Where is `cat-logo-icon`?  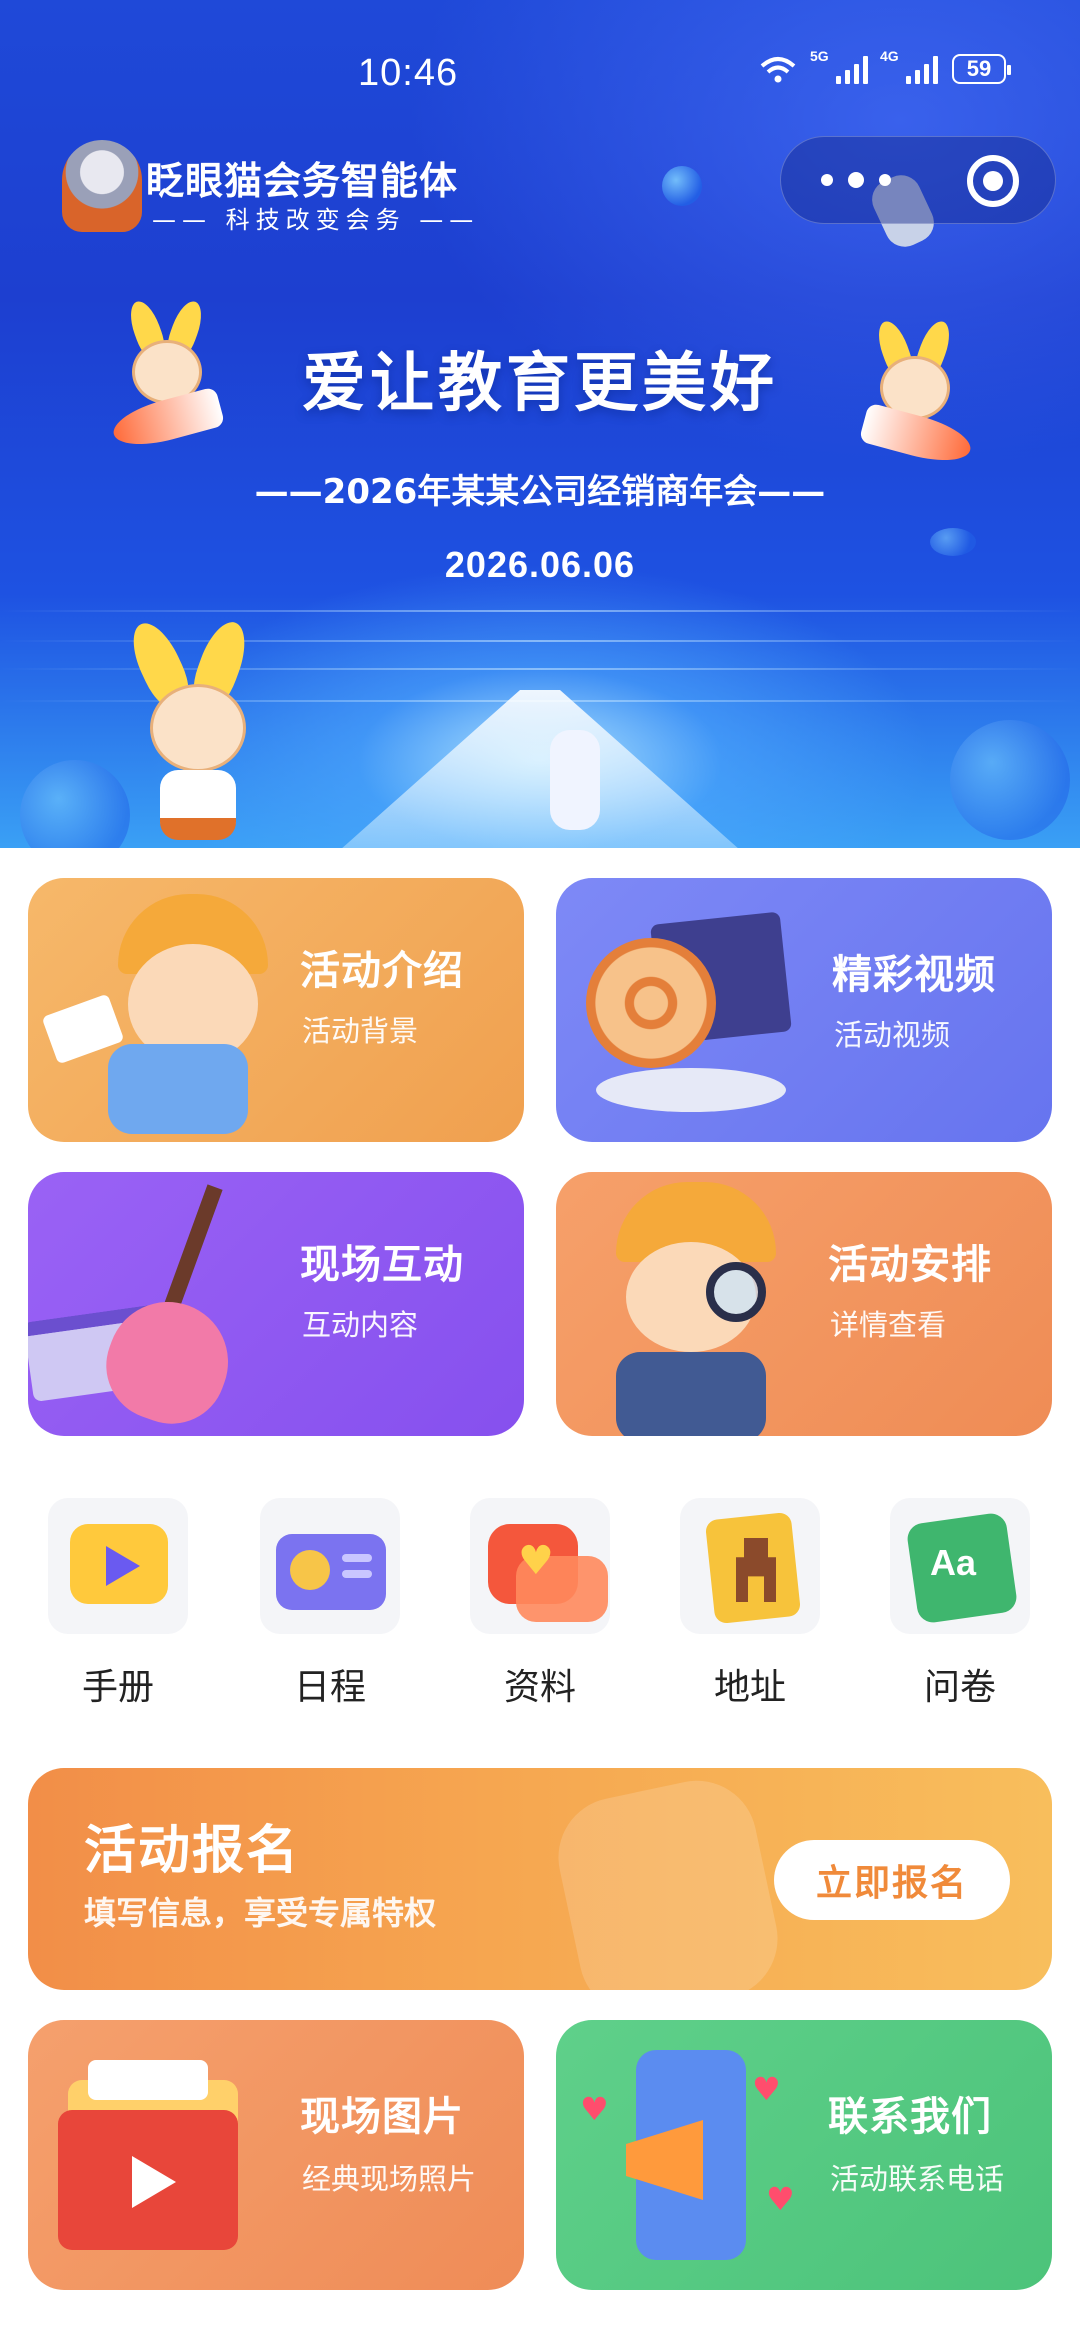 cat-logo-icon is located at coordinates (102, 186).